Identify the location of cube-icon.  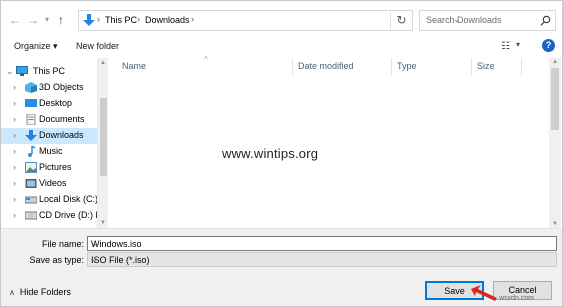
(31, 87).